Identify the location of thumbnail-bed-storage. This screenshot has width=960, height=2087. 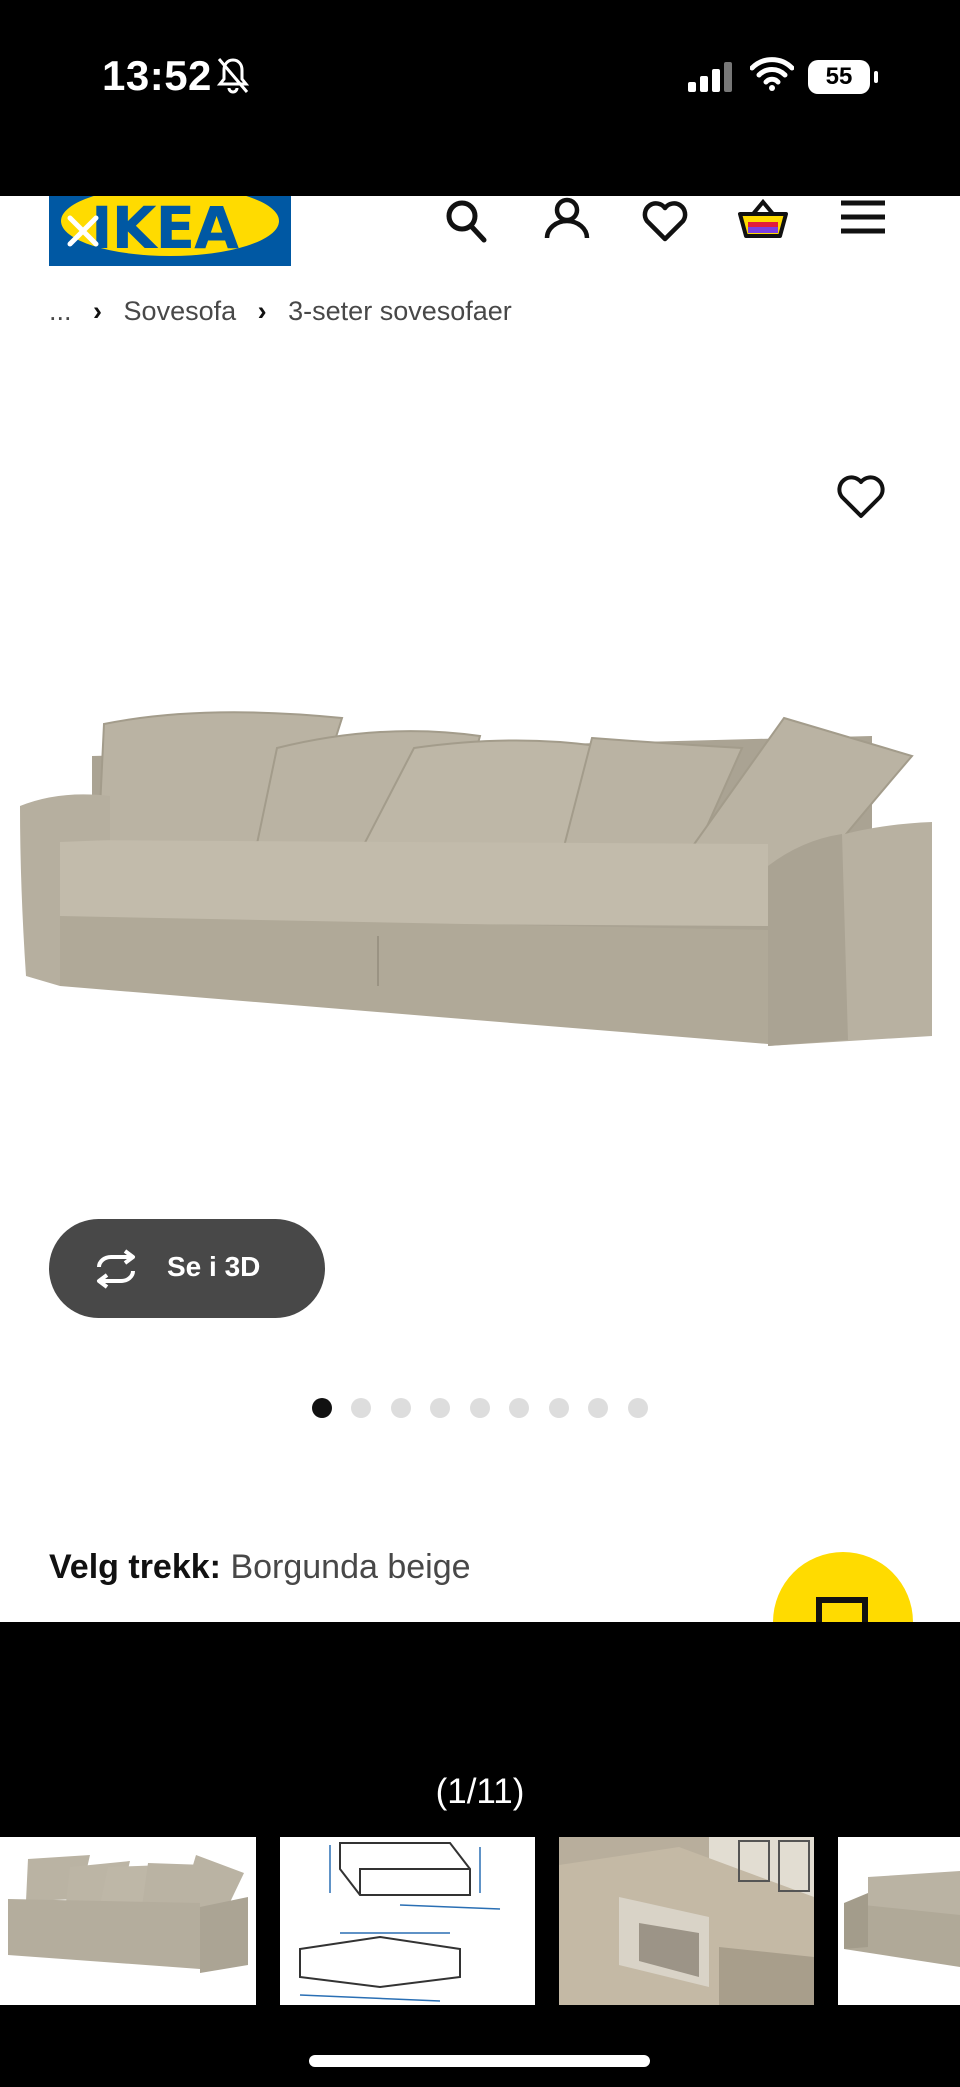
(686, 1921).